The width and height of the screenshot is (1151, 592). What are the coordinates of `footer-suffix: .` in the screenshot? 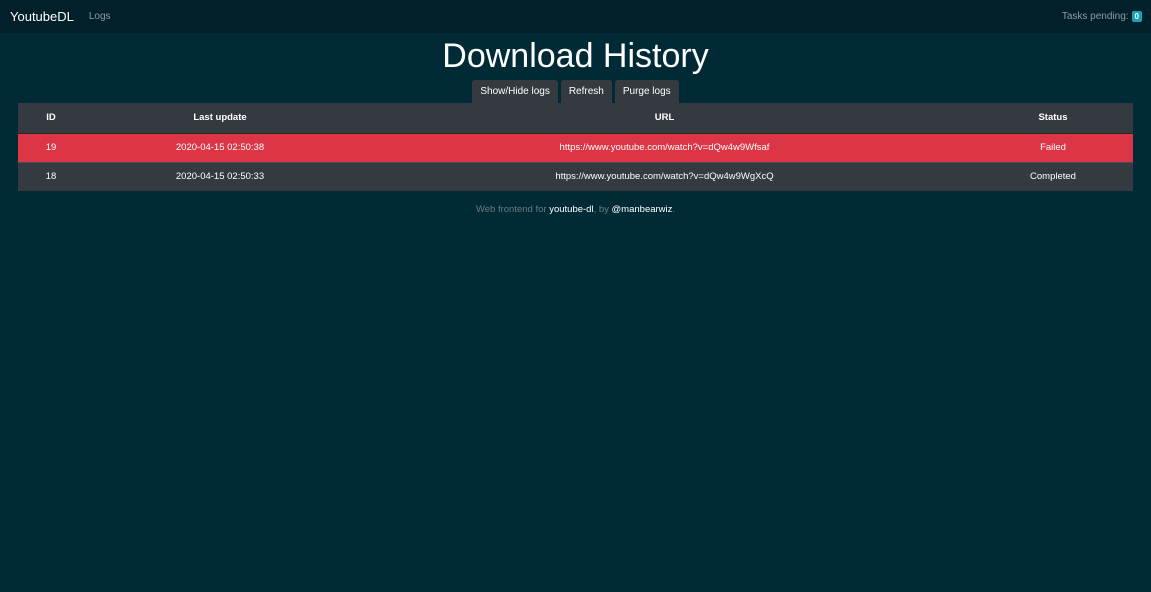 It's located at (674, 209).